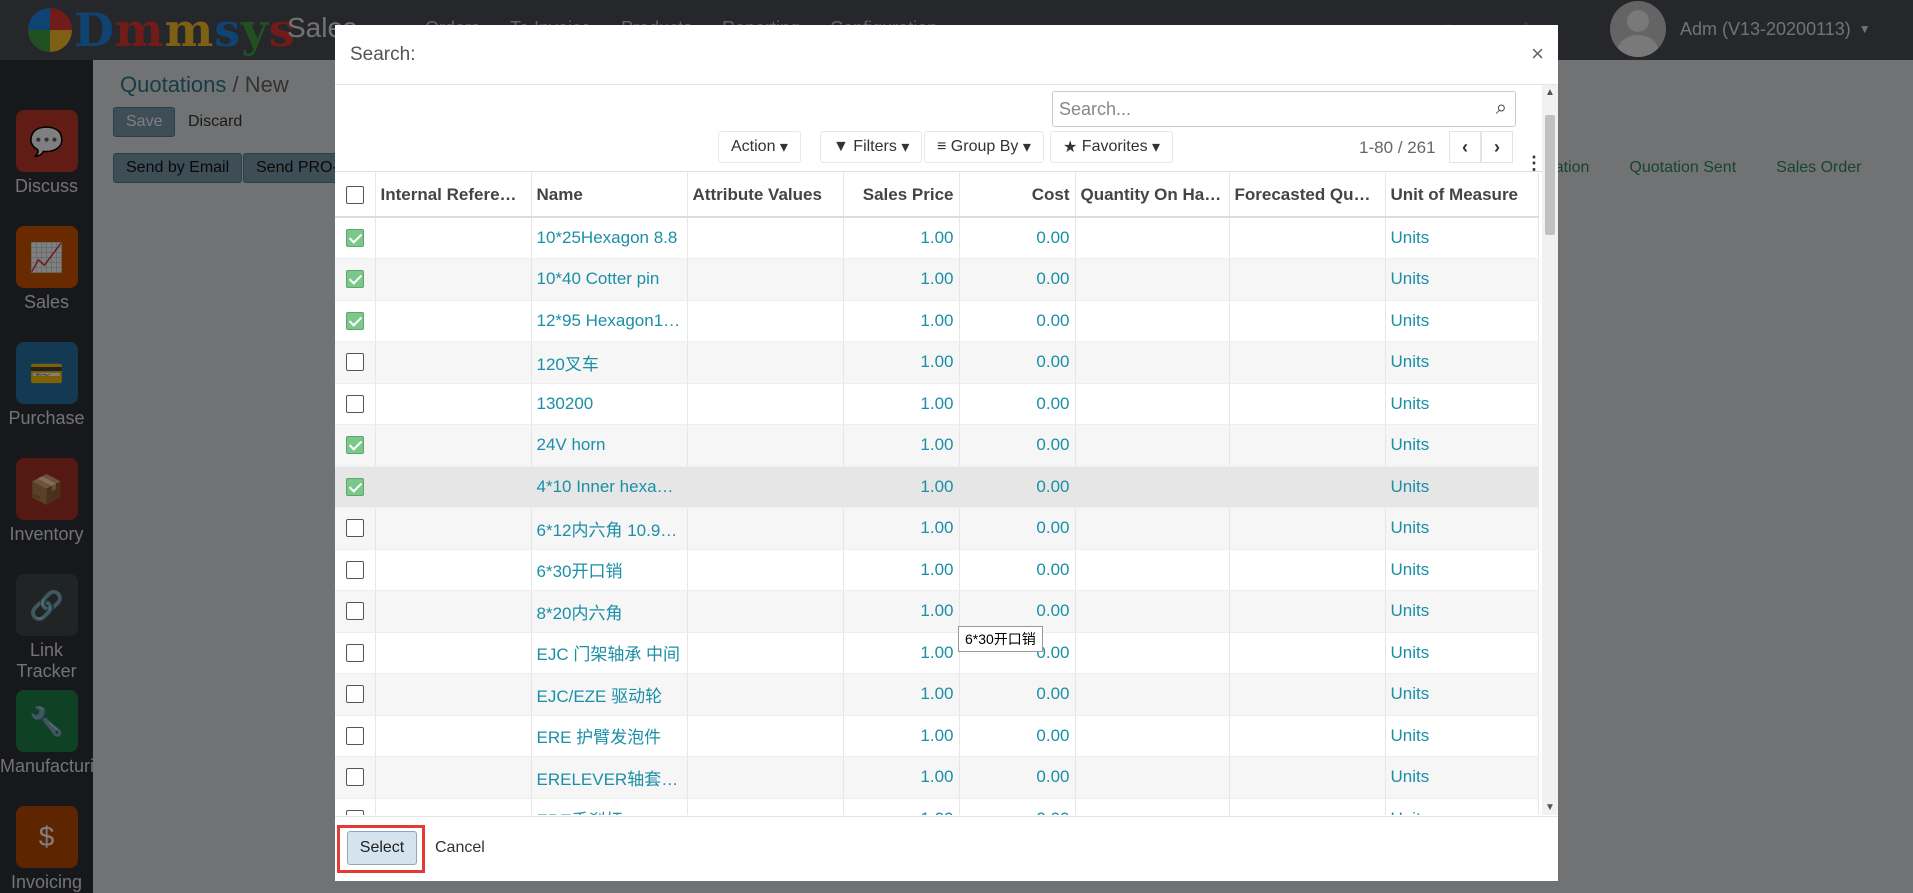 The width and height of the screenshot is (1913, 893). What do you see at coordinates (609, 321) in the screenshot?
I see `name-cell: 12*95 Hexagon10.9` at bounding box center [609, 321].